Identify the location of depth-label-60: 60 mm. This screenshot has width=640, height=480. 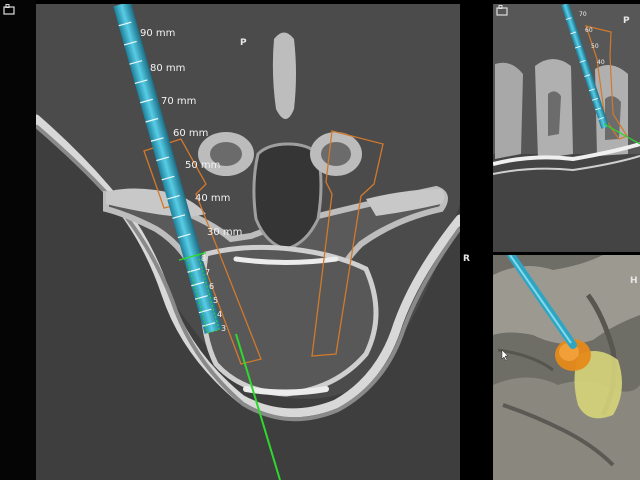
(190, 133).